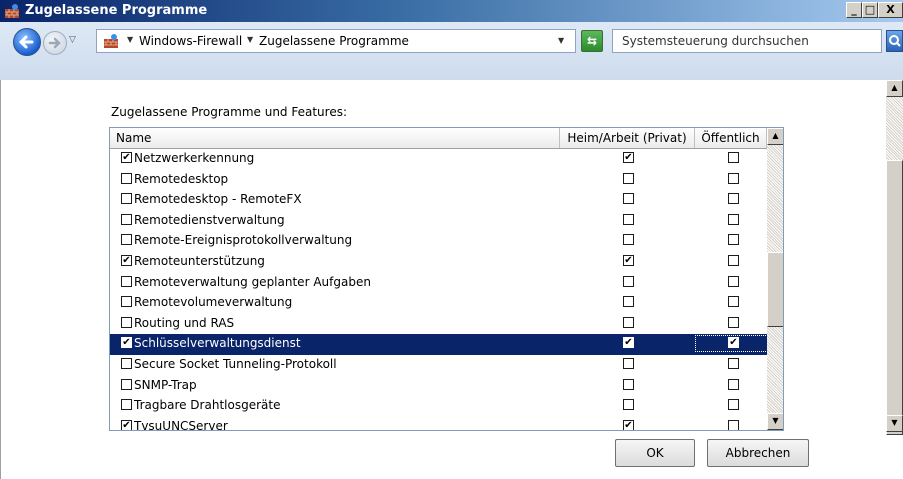  I want to click on firewall-icon, so click(12, 11).